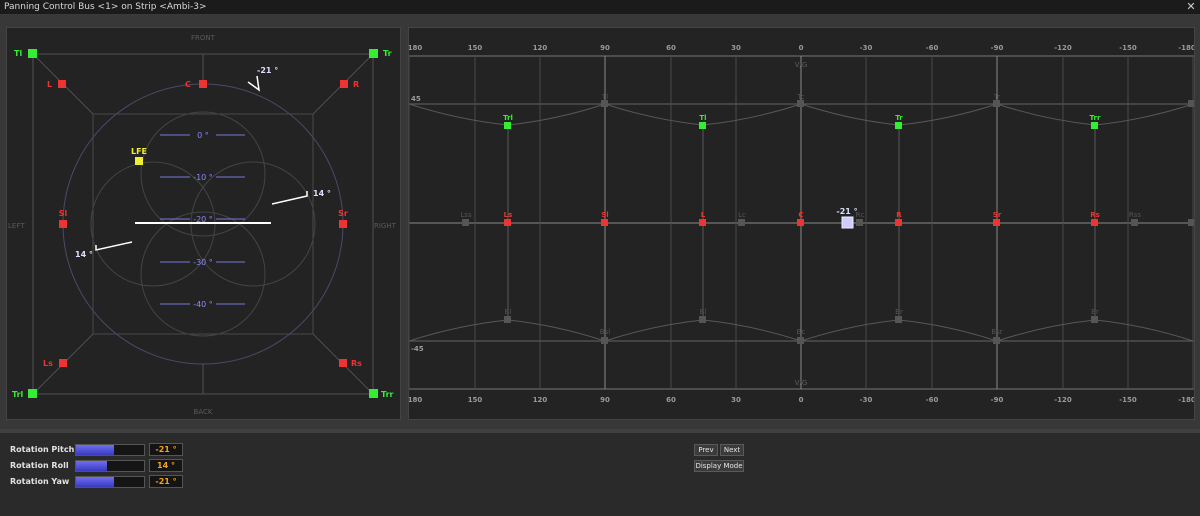  What do you see at coordinates (417, 349) in the screenshot?
I see `elevation-label-neg45: -45` at bounding box center [417, 349].